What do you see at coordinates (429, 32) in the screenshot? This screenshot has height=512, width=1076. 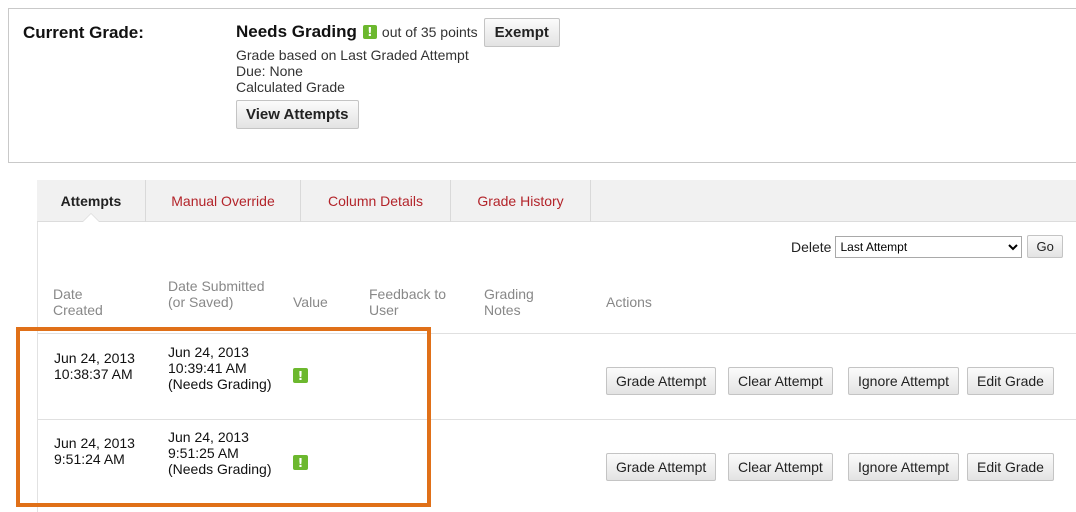 I see `points-possible: out of 35 points` at bounding box center [429, 32].